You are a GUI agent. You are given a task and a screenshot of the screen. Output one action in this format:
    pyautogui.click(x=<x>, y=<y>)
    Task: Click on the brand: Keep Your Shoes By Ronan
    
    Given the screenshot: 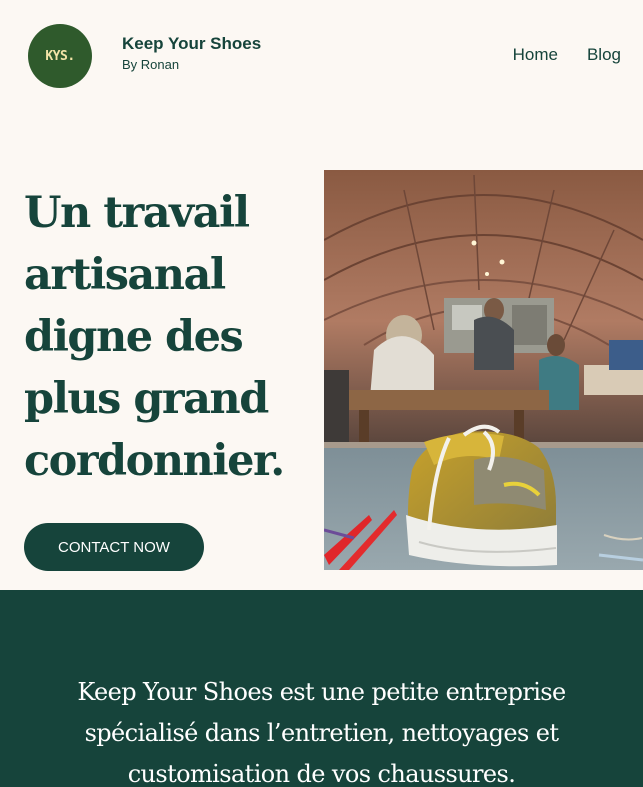 What is the action you would take?
    pyautogui.click(x=191, y=53)
    